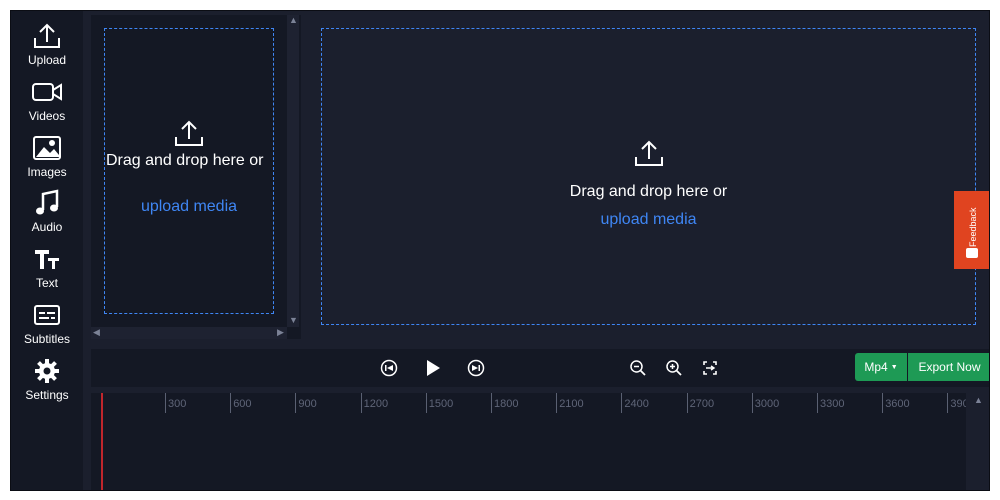  I want to click on ruler-label: 3300, so click(832, 404).